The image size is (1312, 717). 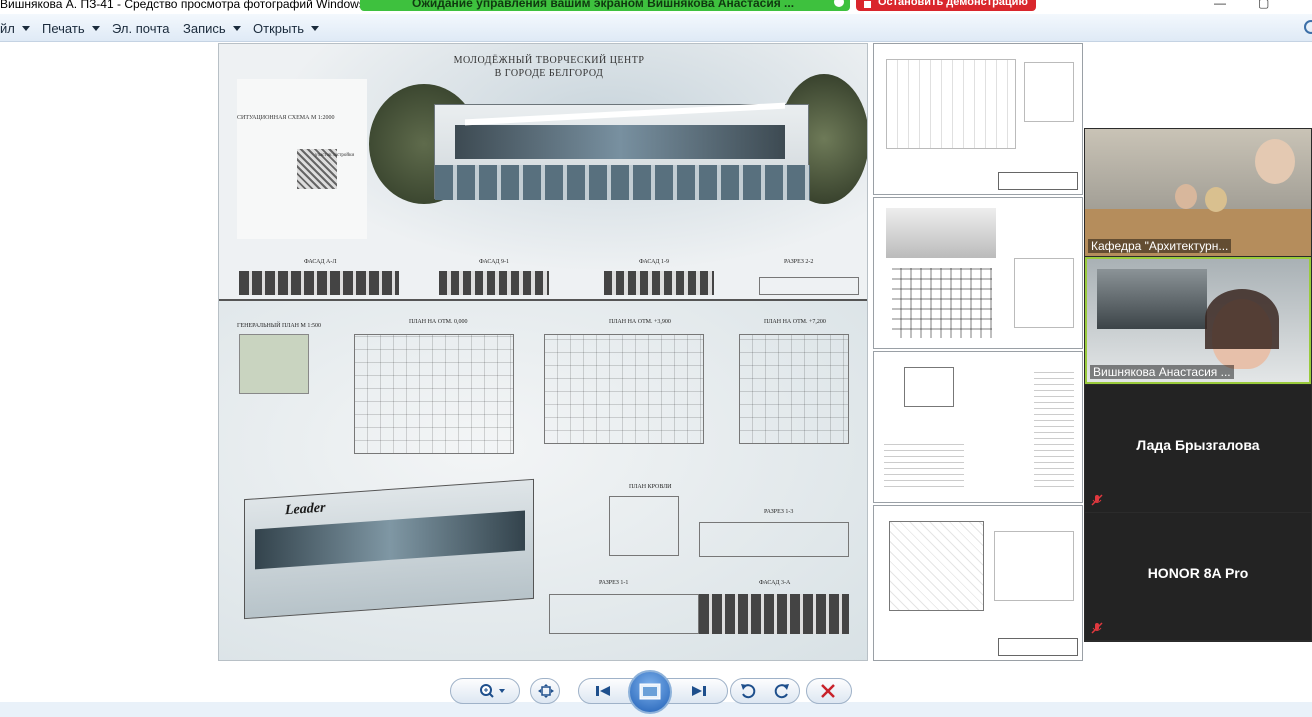 What do you see at coordinates (953, 4) in the screenshot?
I see `stop-share-label: Остановить демонстрацию` at bounding box center [953, 4].